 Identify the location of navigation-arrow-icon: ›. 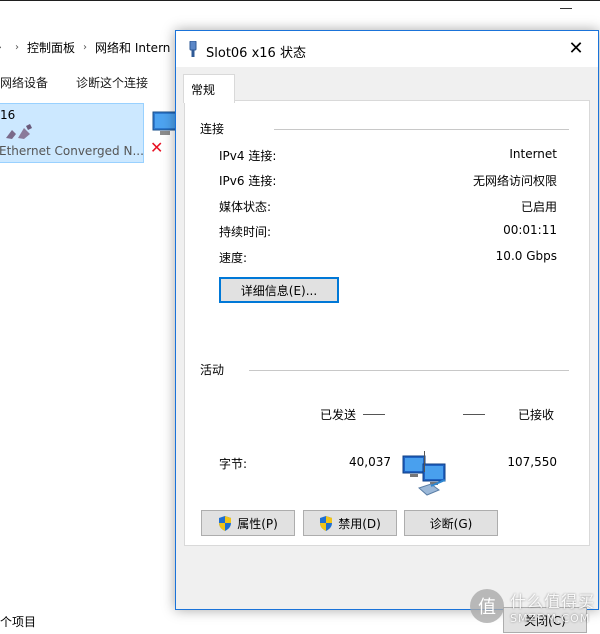
(3, 47).